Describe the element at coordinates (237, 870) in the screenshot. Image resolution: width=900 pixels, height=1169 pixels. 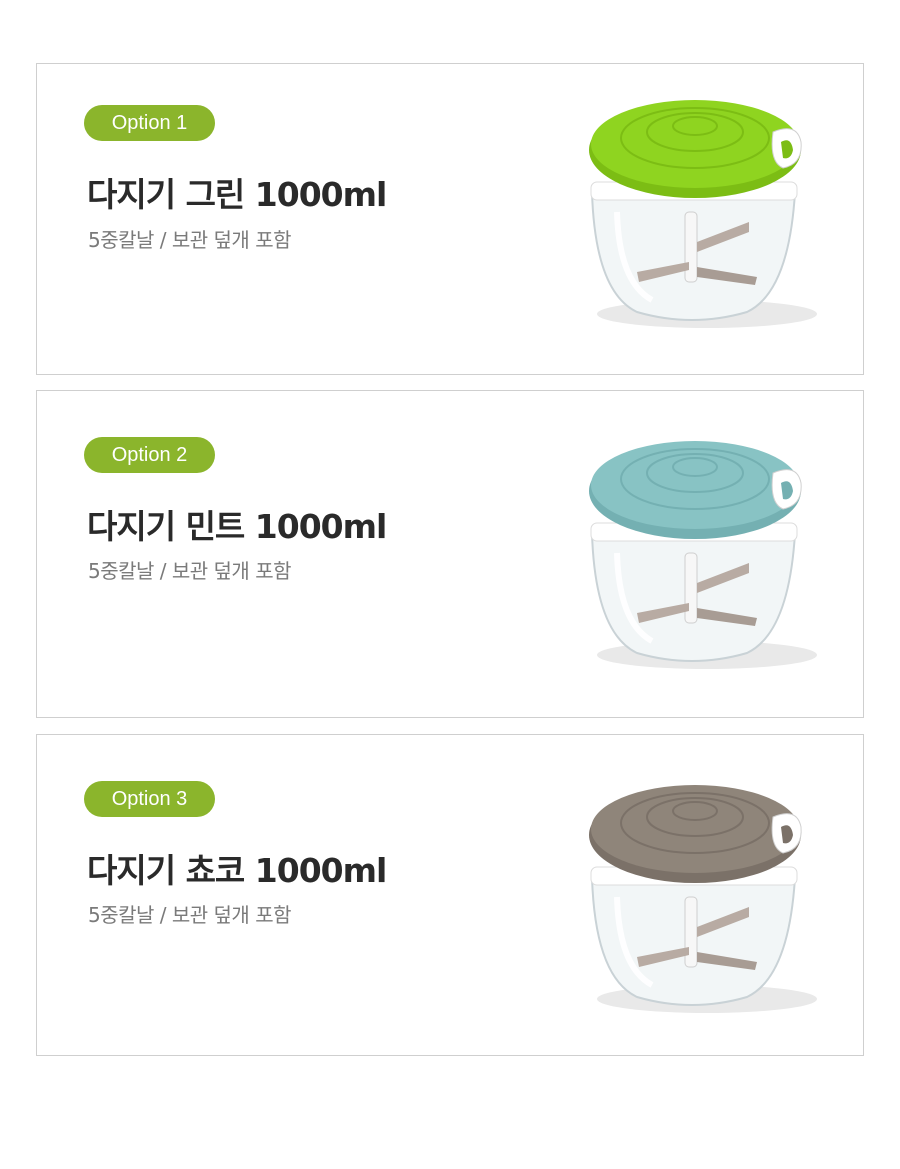
I see `product-title: 다지기 쵸코 1000ml` at that location.